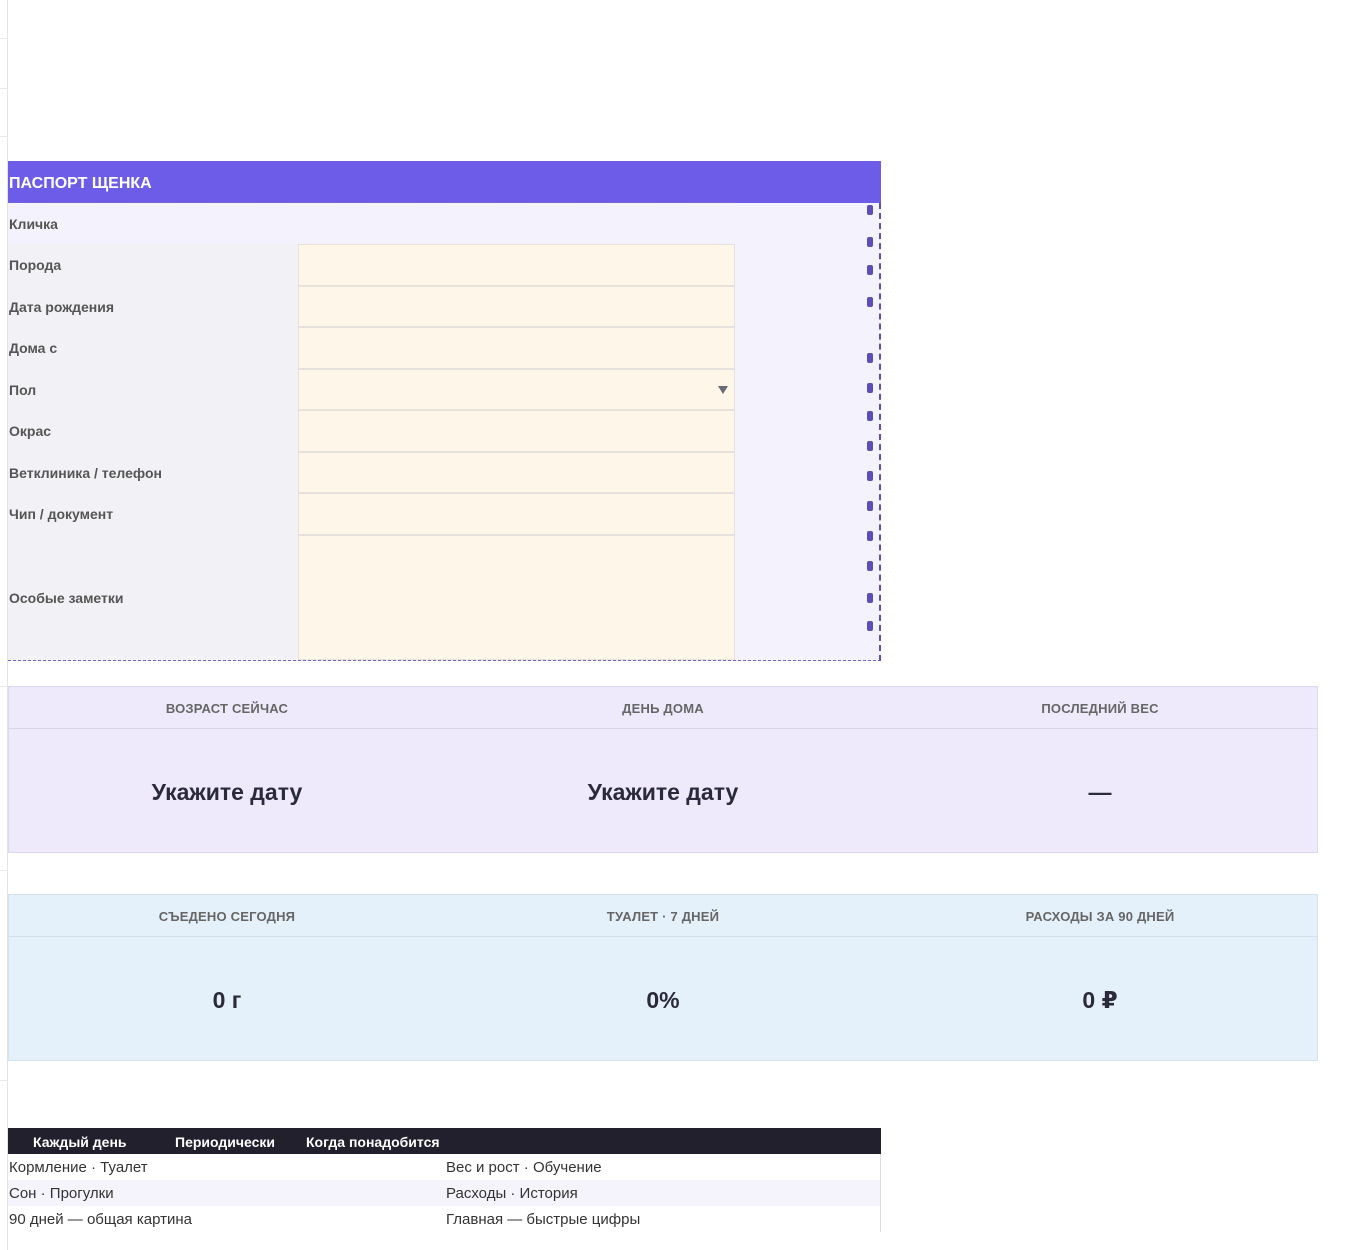 This screenshot has width=1350, height=1250. What do you see at coordinates (153, 265) in the screenshot?
I see `field-label-breed: Порода` at bounding box center [153, 265].